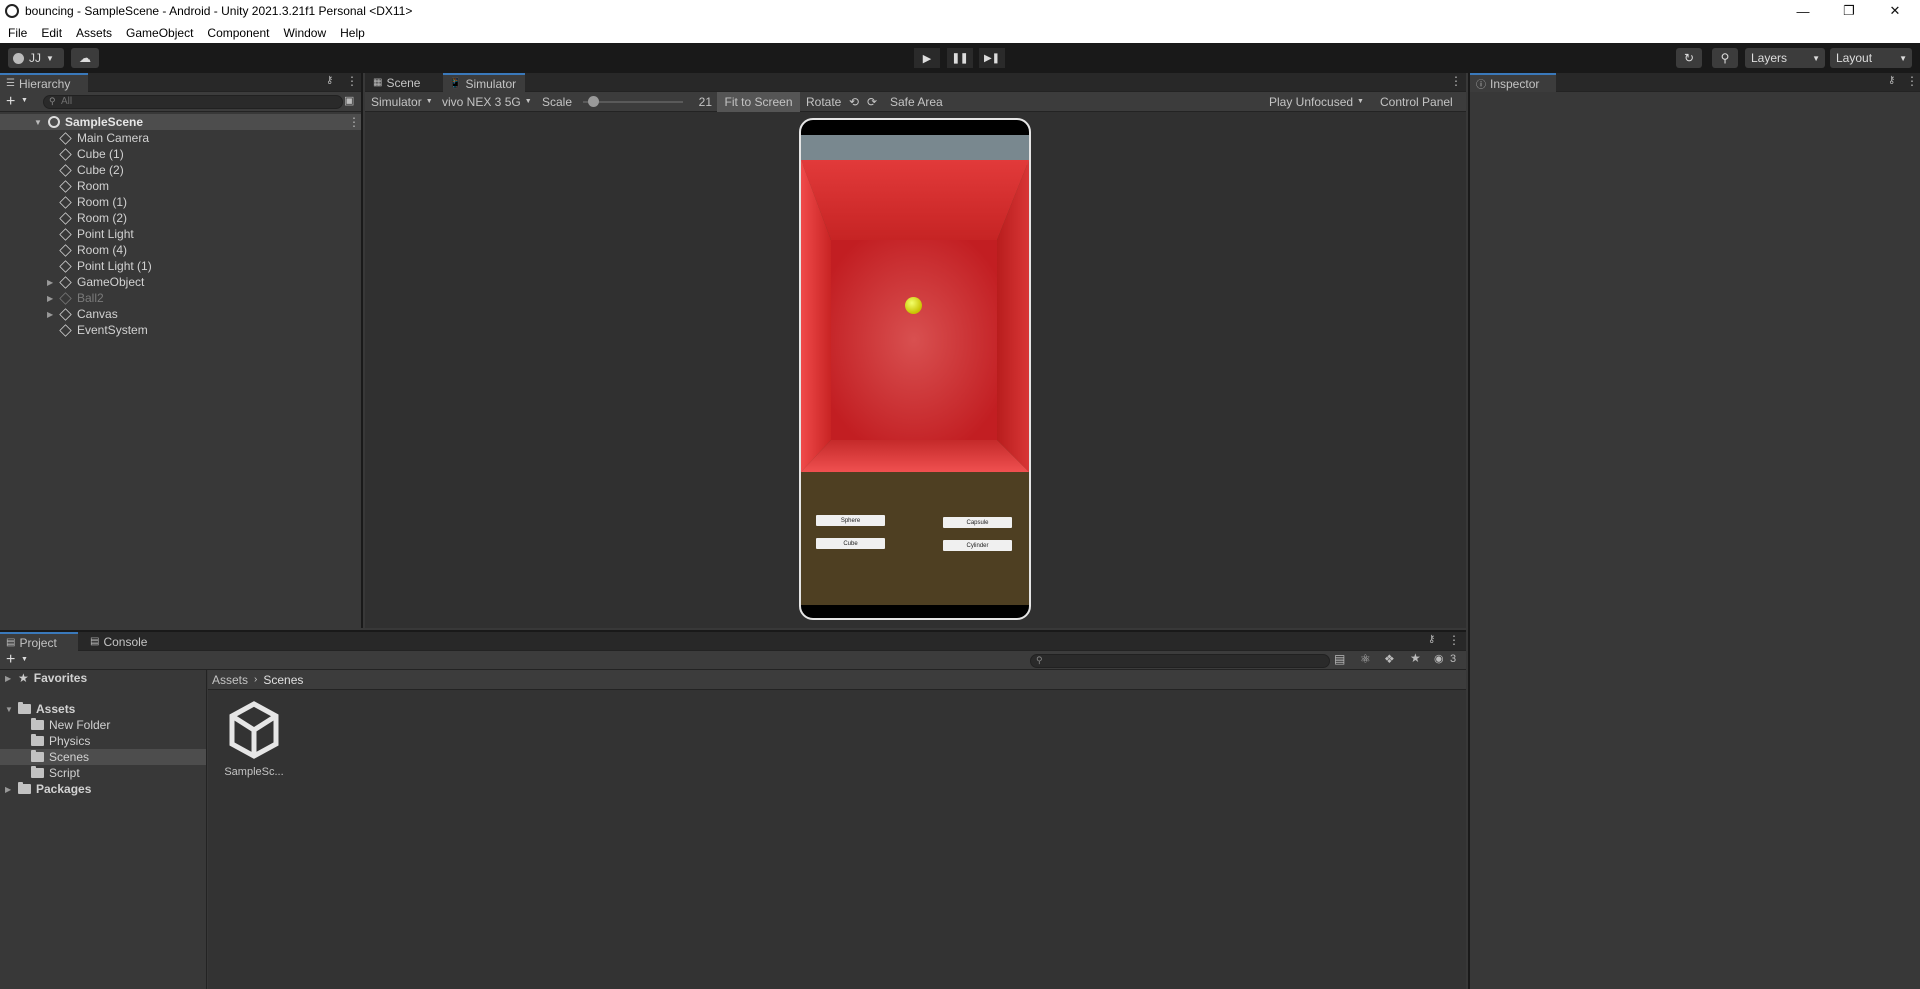 The image size is (1920, 989). Describe the element at coordinates (97, 314) in the screenshot. I see `hierarchy-item-label: Canvas` at that location.